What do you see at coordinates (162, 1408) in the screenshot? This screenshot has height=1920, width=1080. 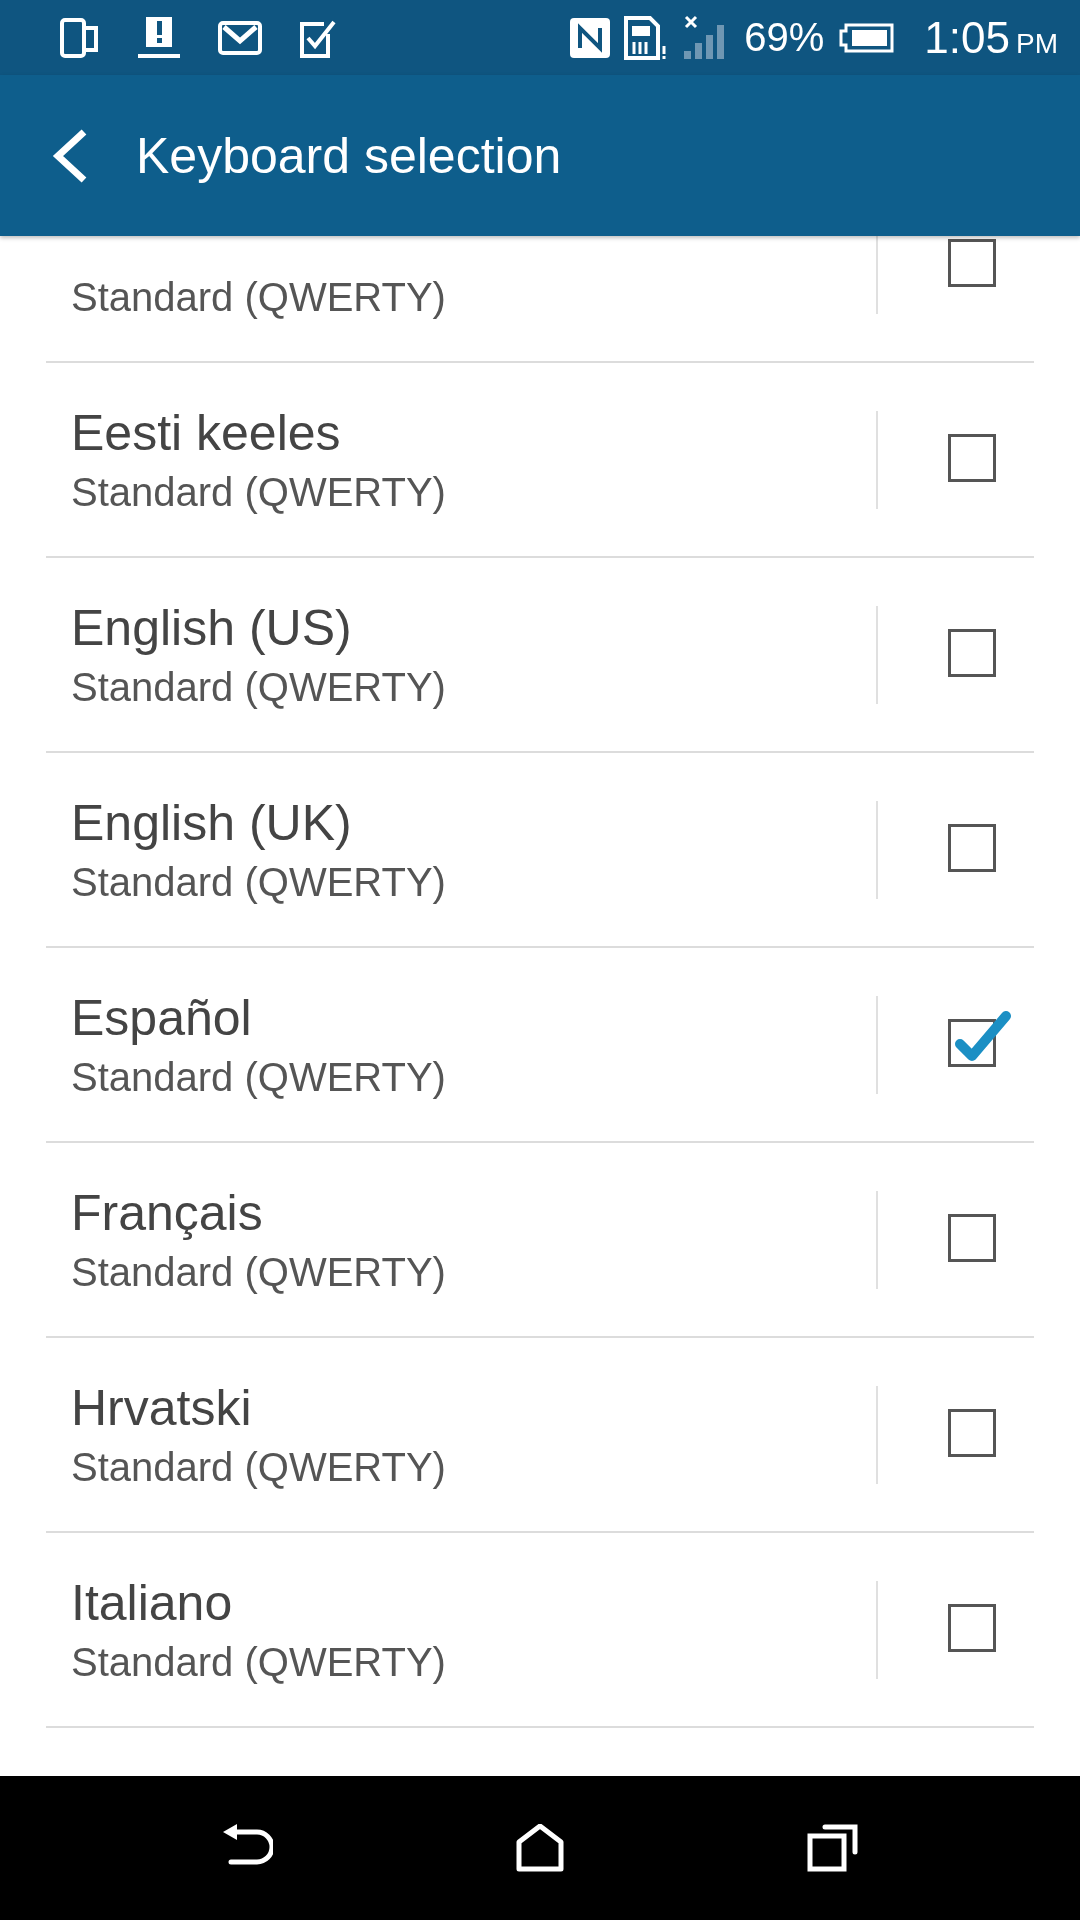 I see `language-name: Hrvatski` at bounding box center [162, 1408].